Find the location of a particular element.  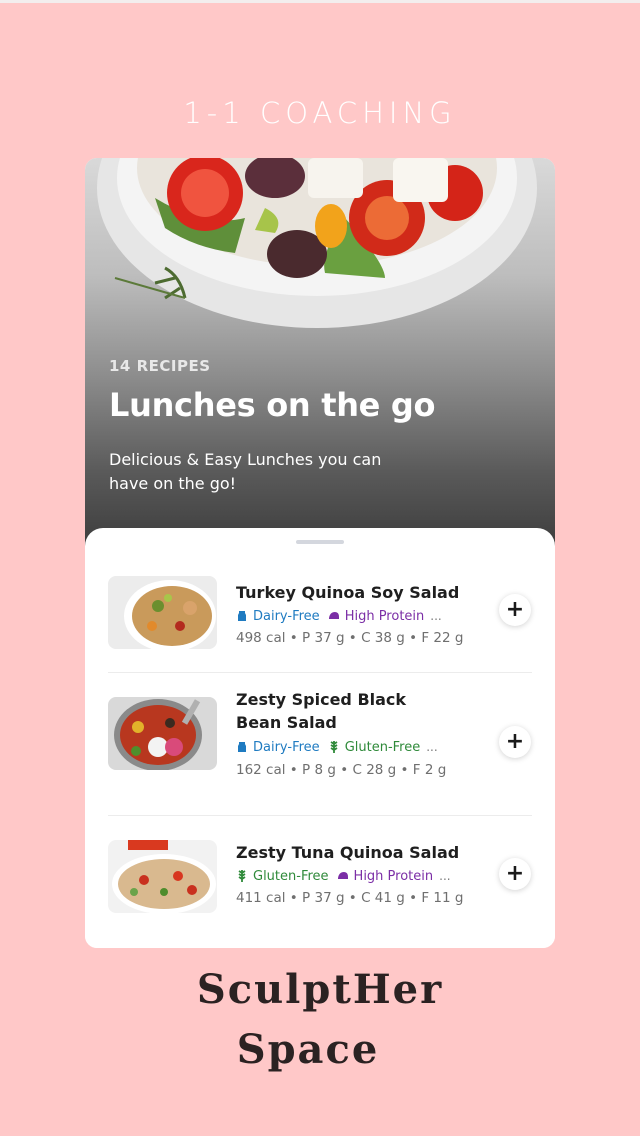

recipe-macros: 498 cal • P 37 g • C 38 g • F 22 g is located at coordinates (350, 638).